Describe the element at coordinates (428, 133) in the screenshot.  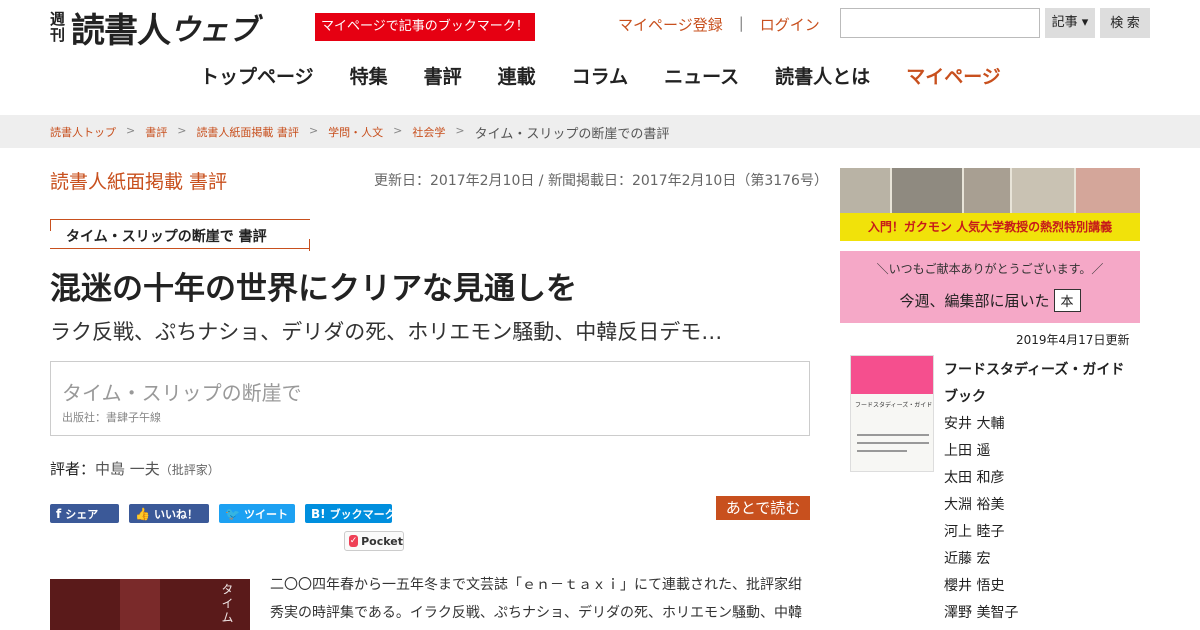
I see `breadcrumb-sociology: 社会学` at that location.